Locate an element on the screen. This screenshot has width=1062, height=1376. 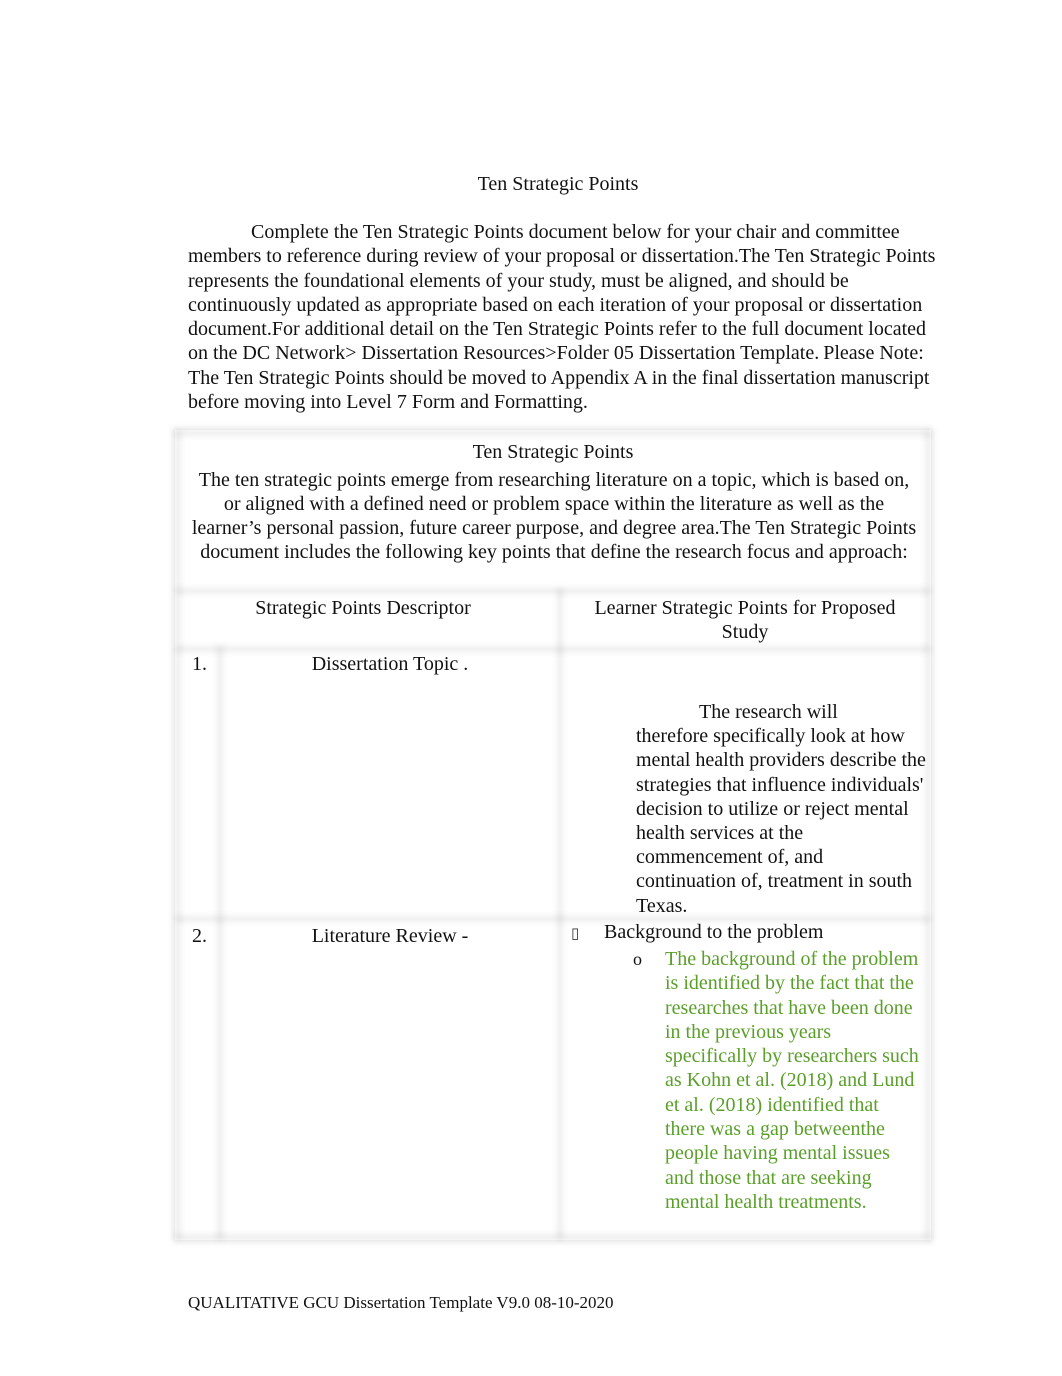
row-number: 1. is located at coordinates (199, 664).